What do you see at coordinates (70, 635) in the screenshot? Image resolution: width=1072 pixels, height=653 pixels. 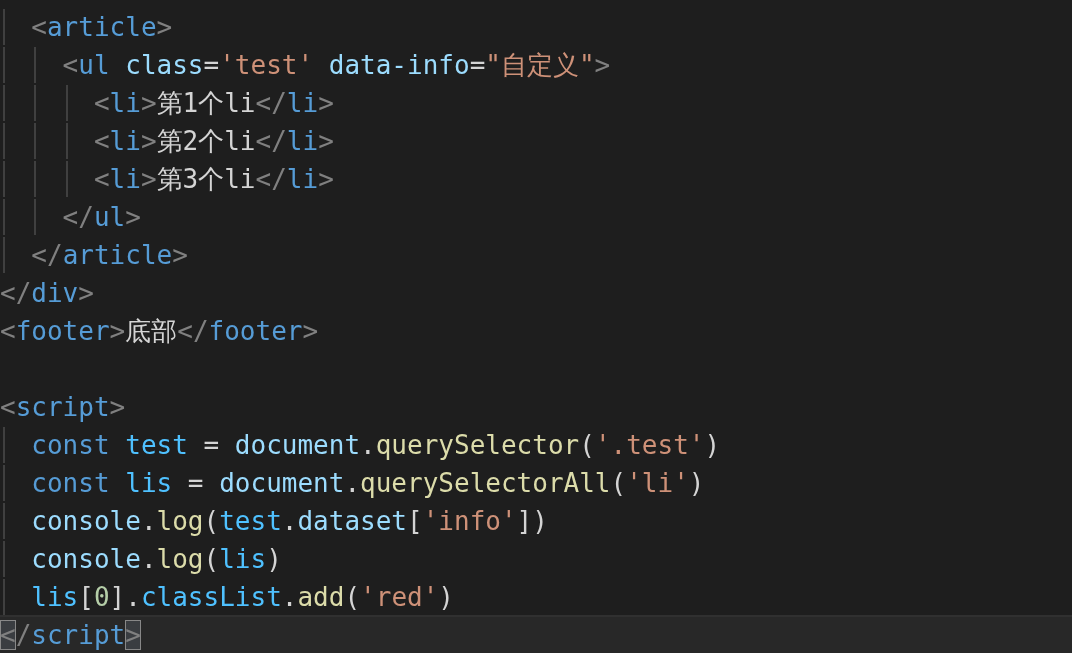 I see `code-line: </script>` at bounding box center [70, 635].